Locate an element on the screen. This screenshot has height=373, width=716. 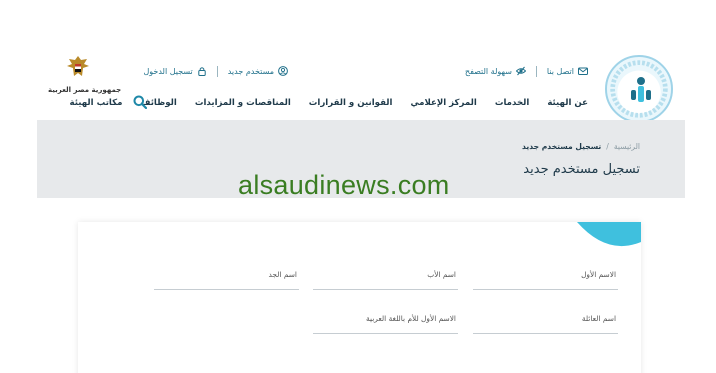
grandfather-name-input is located at coordinates (226, 278).